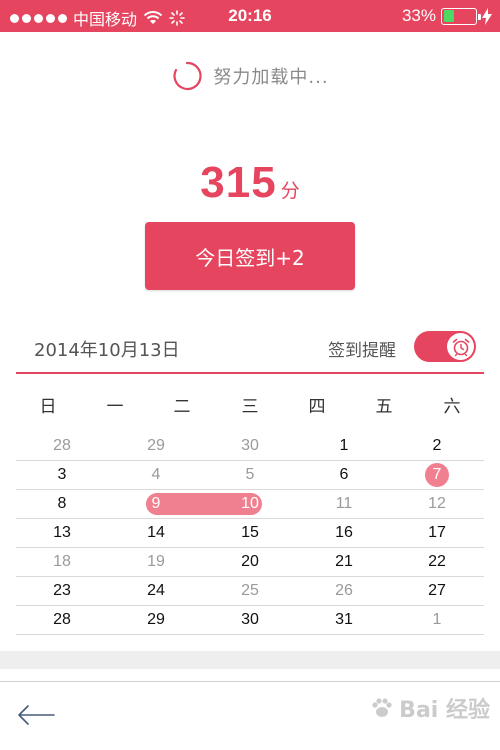 This screenshot has height=750, width=500. What do you see at coordinates (188, 76) in the screenshot?
I see `loading-spinner-icon` at bounding box center [188, 76].